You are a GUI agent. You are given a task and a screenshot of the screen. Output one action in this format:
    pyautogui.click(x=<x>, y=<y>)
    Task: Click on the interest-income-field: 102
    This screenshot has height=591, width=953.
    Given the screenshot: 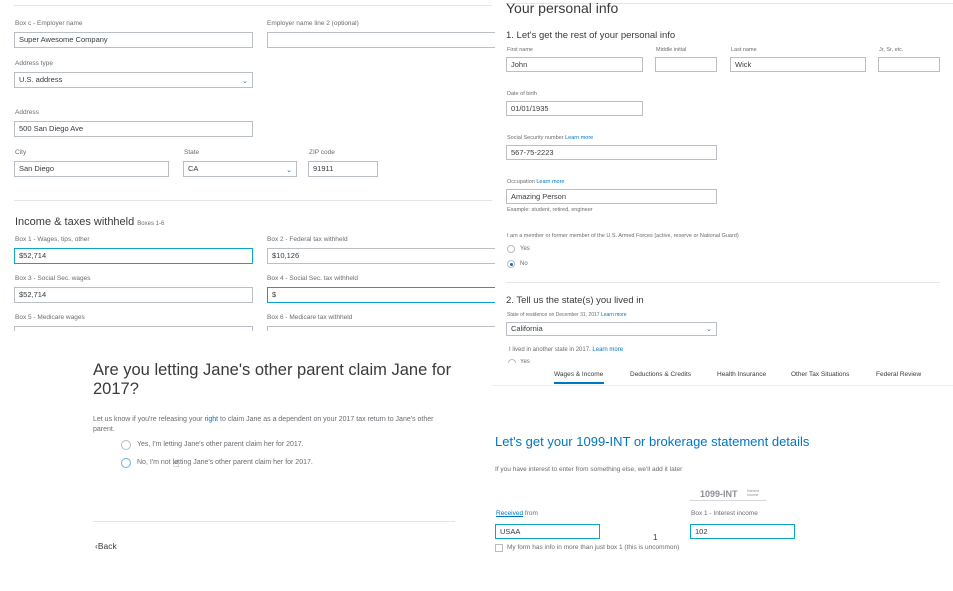 What is the action you would take?
    pyautogui.click(x=742, y=531)
    